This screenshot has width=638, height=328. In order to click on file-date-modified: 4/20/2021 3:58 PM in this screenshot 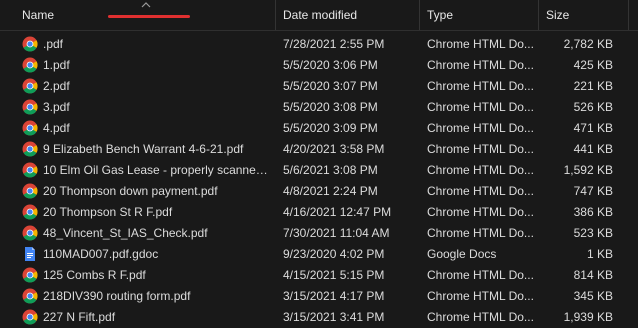, I will do `click(334, 149)`.